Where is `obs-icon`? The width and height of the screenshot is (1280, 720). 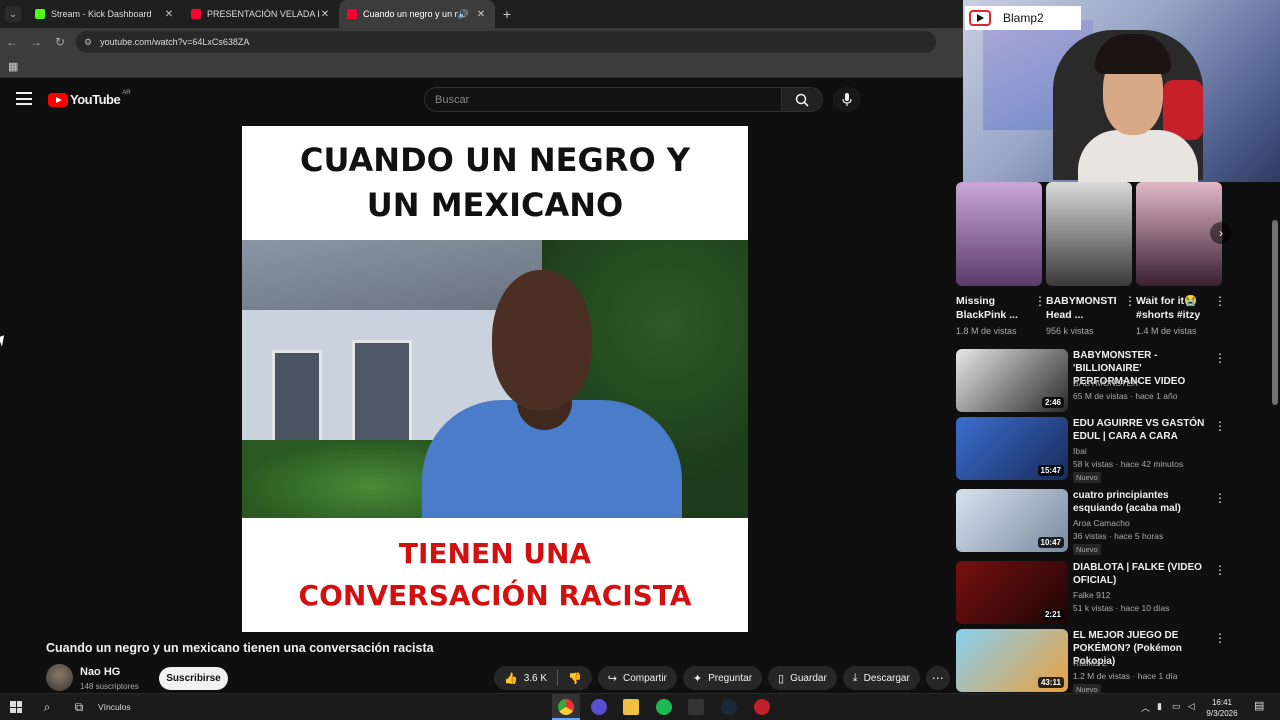
obs-icon is located at coordinates (599, 707).